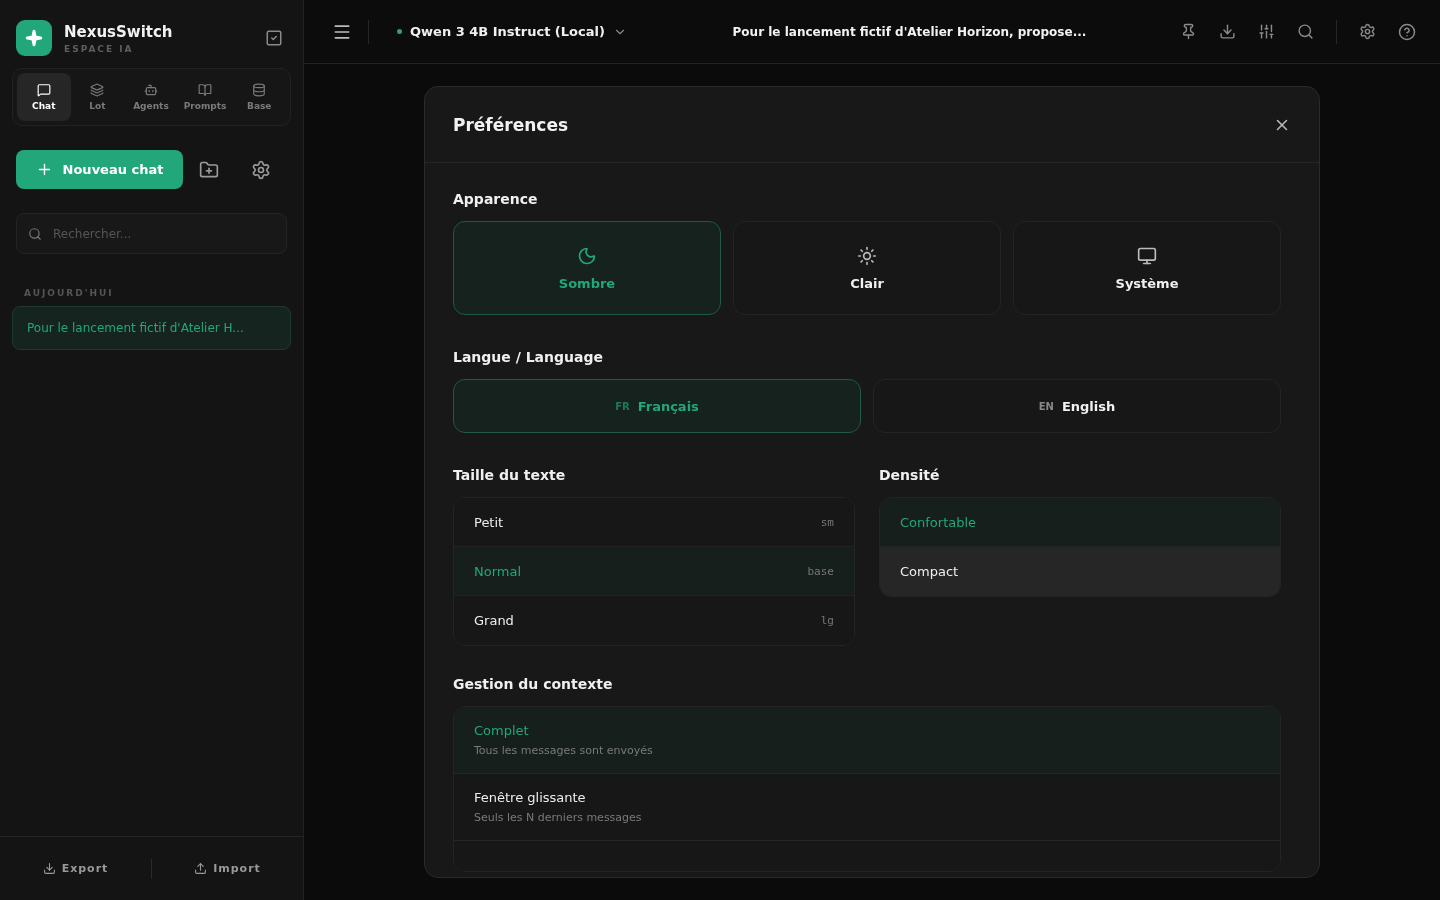  Describe the element at coordinates (511, 124) in the screenshot. I see `dialog-title: Préférences` at that location.